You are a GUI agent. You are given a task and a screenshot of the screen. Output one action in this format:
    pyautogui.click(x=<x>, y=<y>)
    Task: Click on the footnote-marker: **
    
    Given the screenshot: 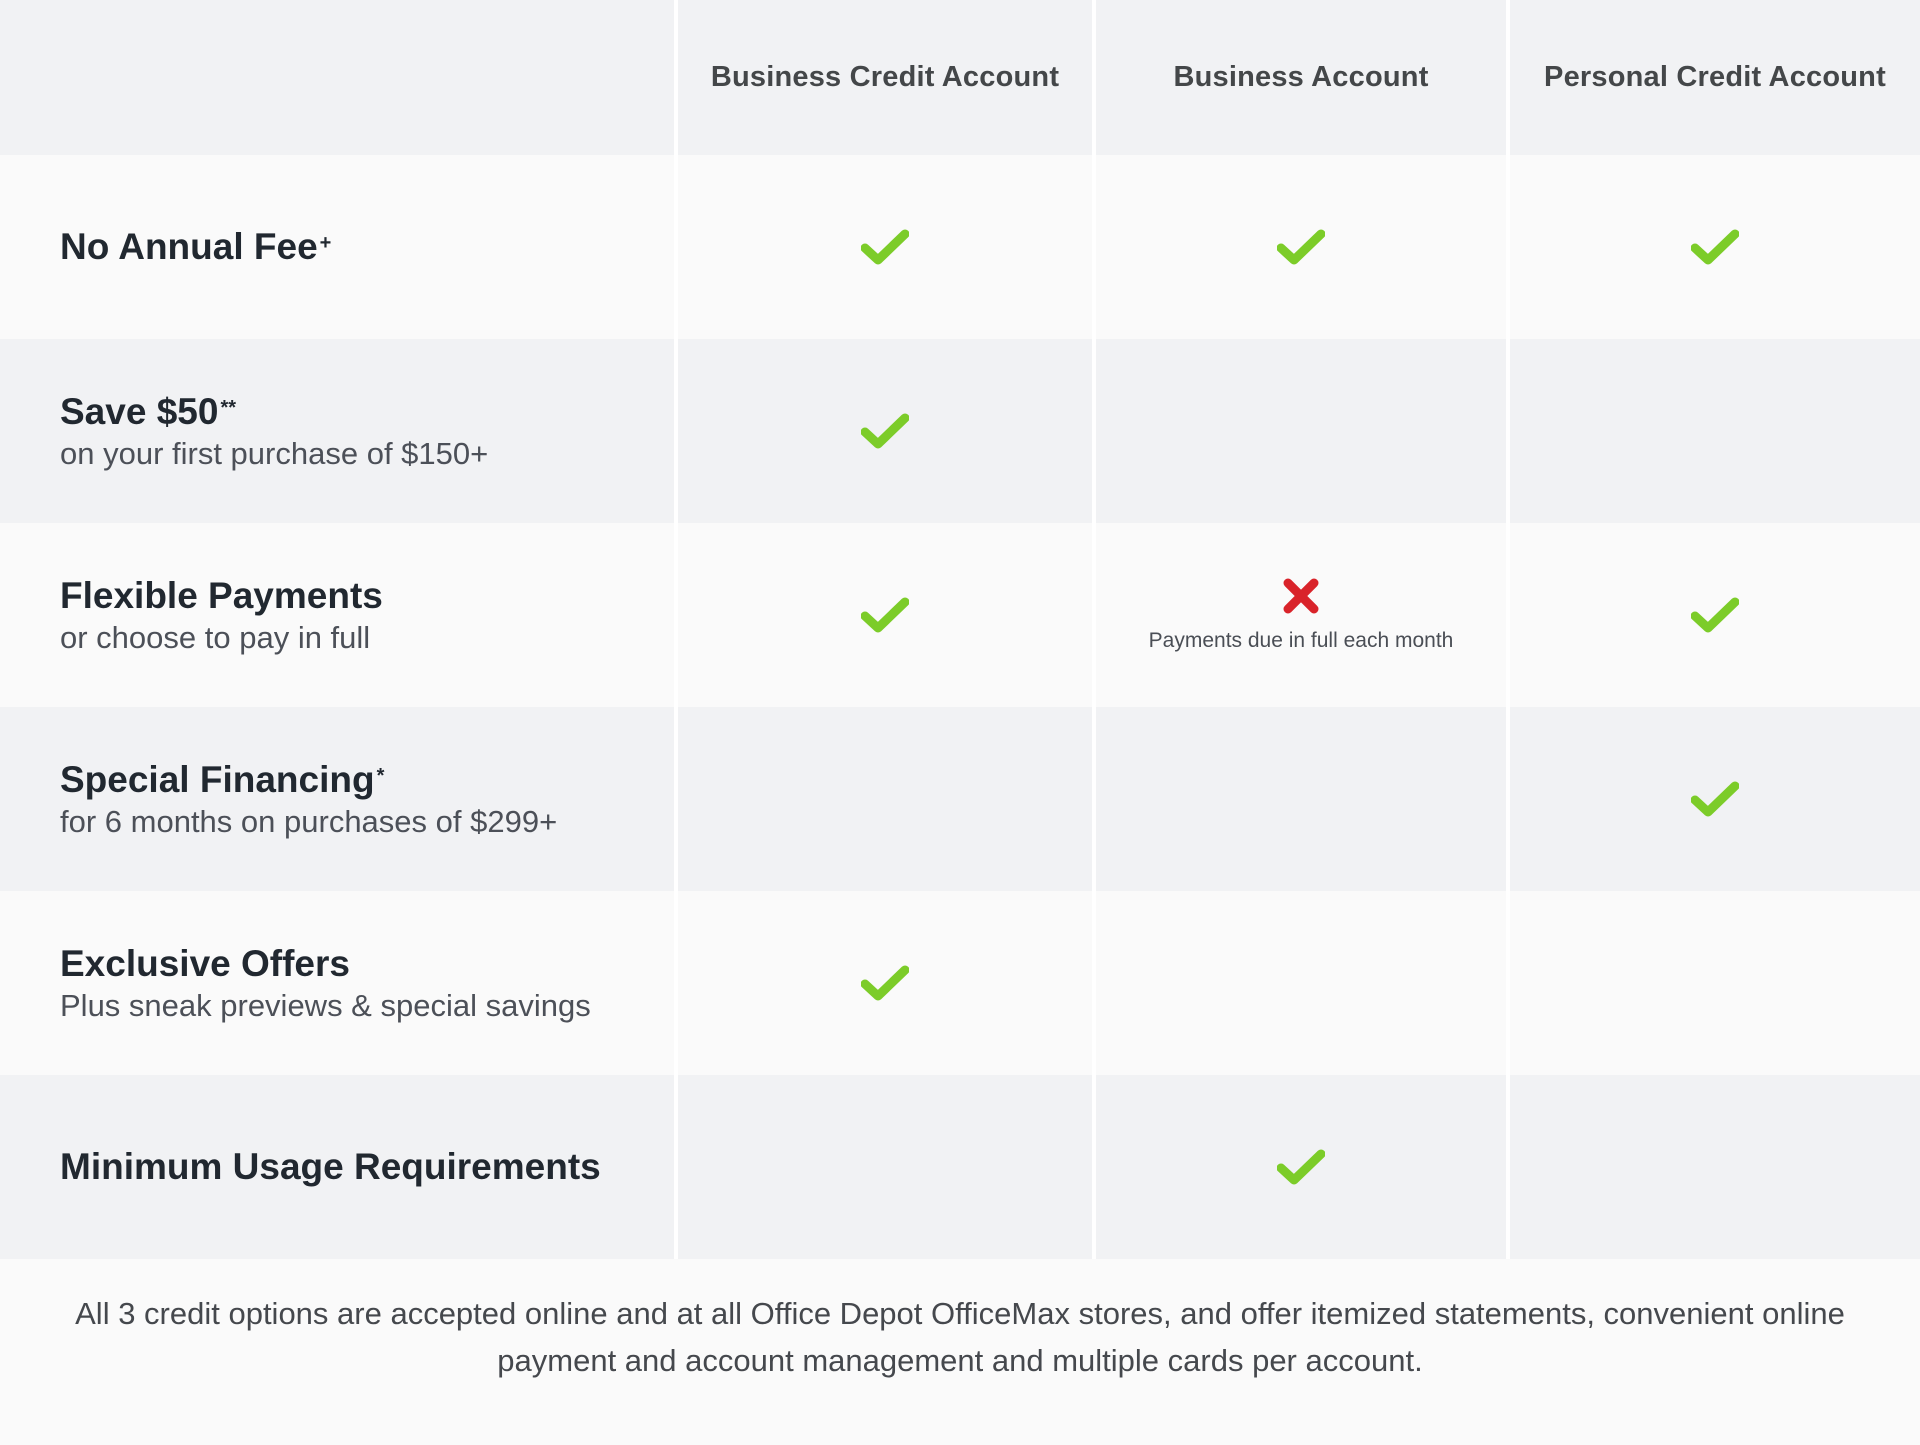 What is the action you would take?
    pyautogui.click(x=228, y=408)
    